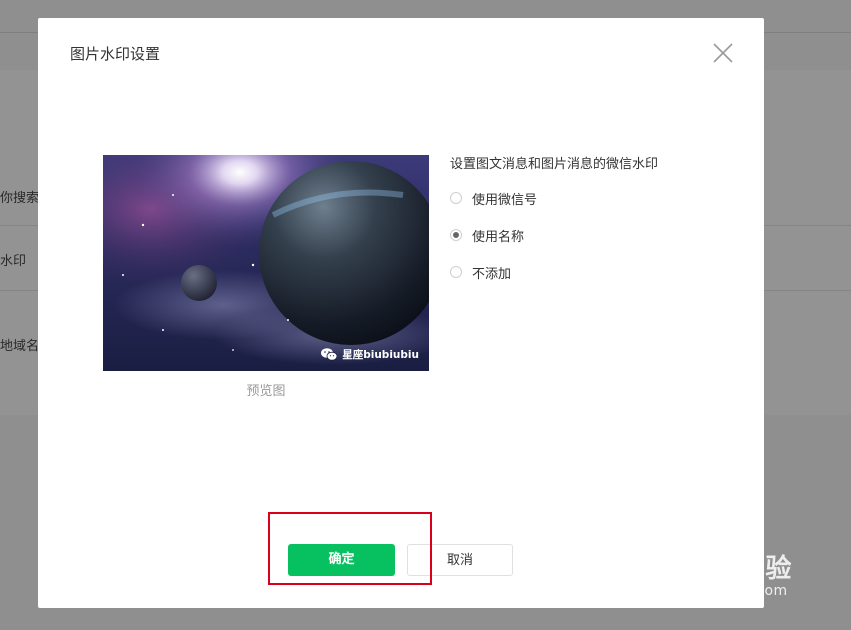 The width and height of the screenshot is (851, 630). I want to click on preview-watermark-text: 星座biubiubiu, so click(380, 355).